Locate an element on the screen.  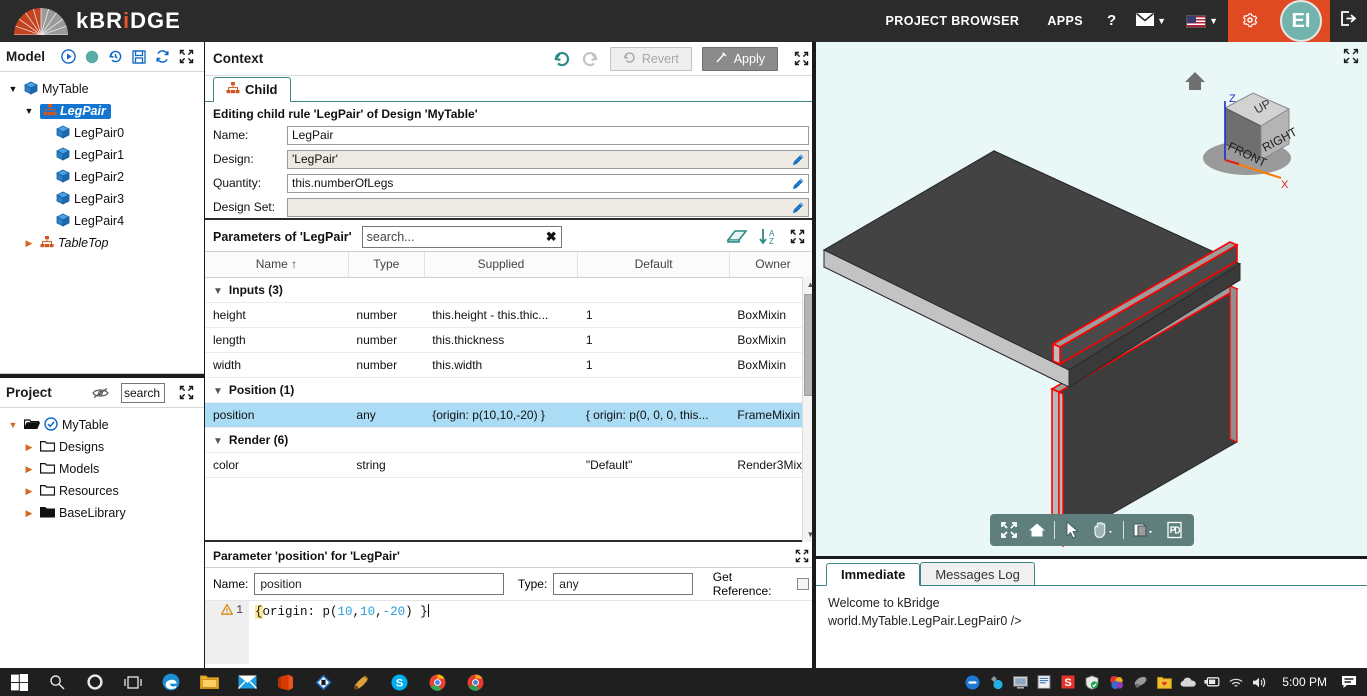
tray-onedrive-icon is located at coordinates (1188, 682).